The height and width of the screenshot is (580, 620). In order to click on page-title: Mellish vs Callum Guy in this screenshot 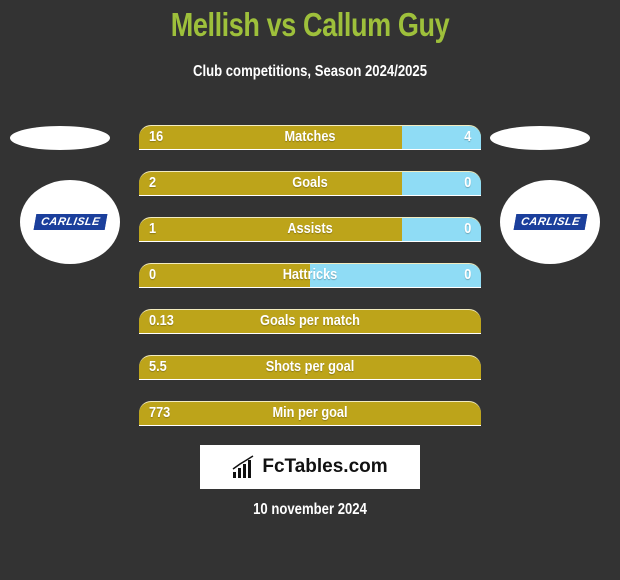, I will do `click(310, 24)`.